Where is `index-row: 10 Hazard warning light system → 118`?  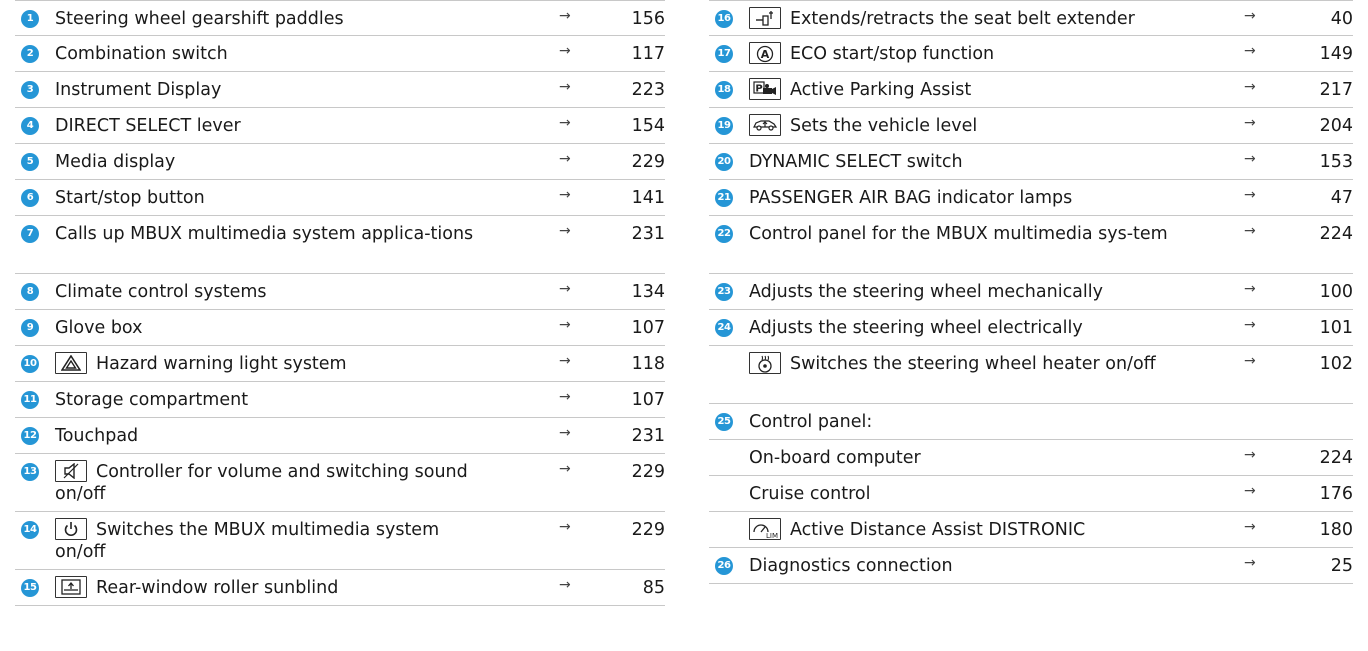 index-row: 10 Hazard warning light system → 118 is located at coordinates (340, 364).